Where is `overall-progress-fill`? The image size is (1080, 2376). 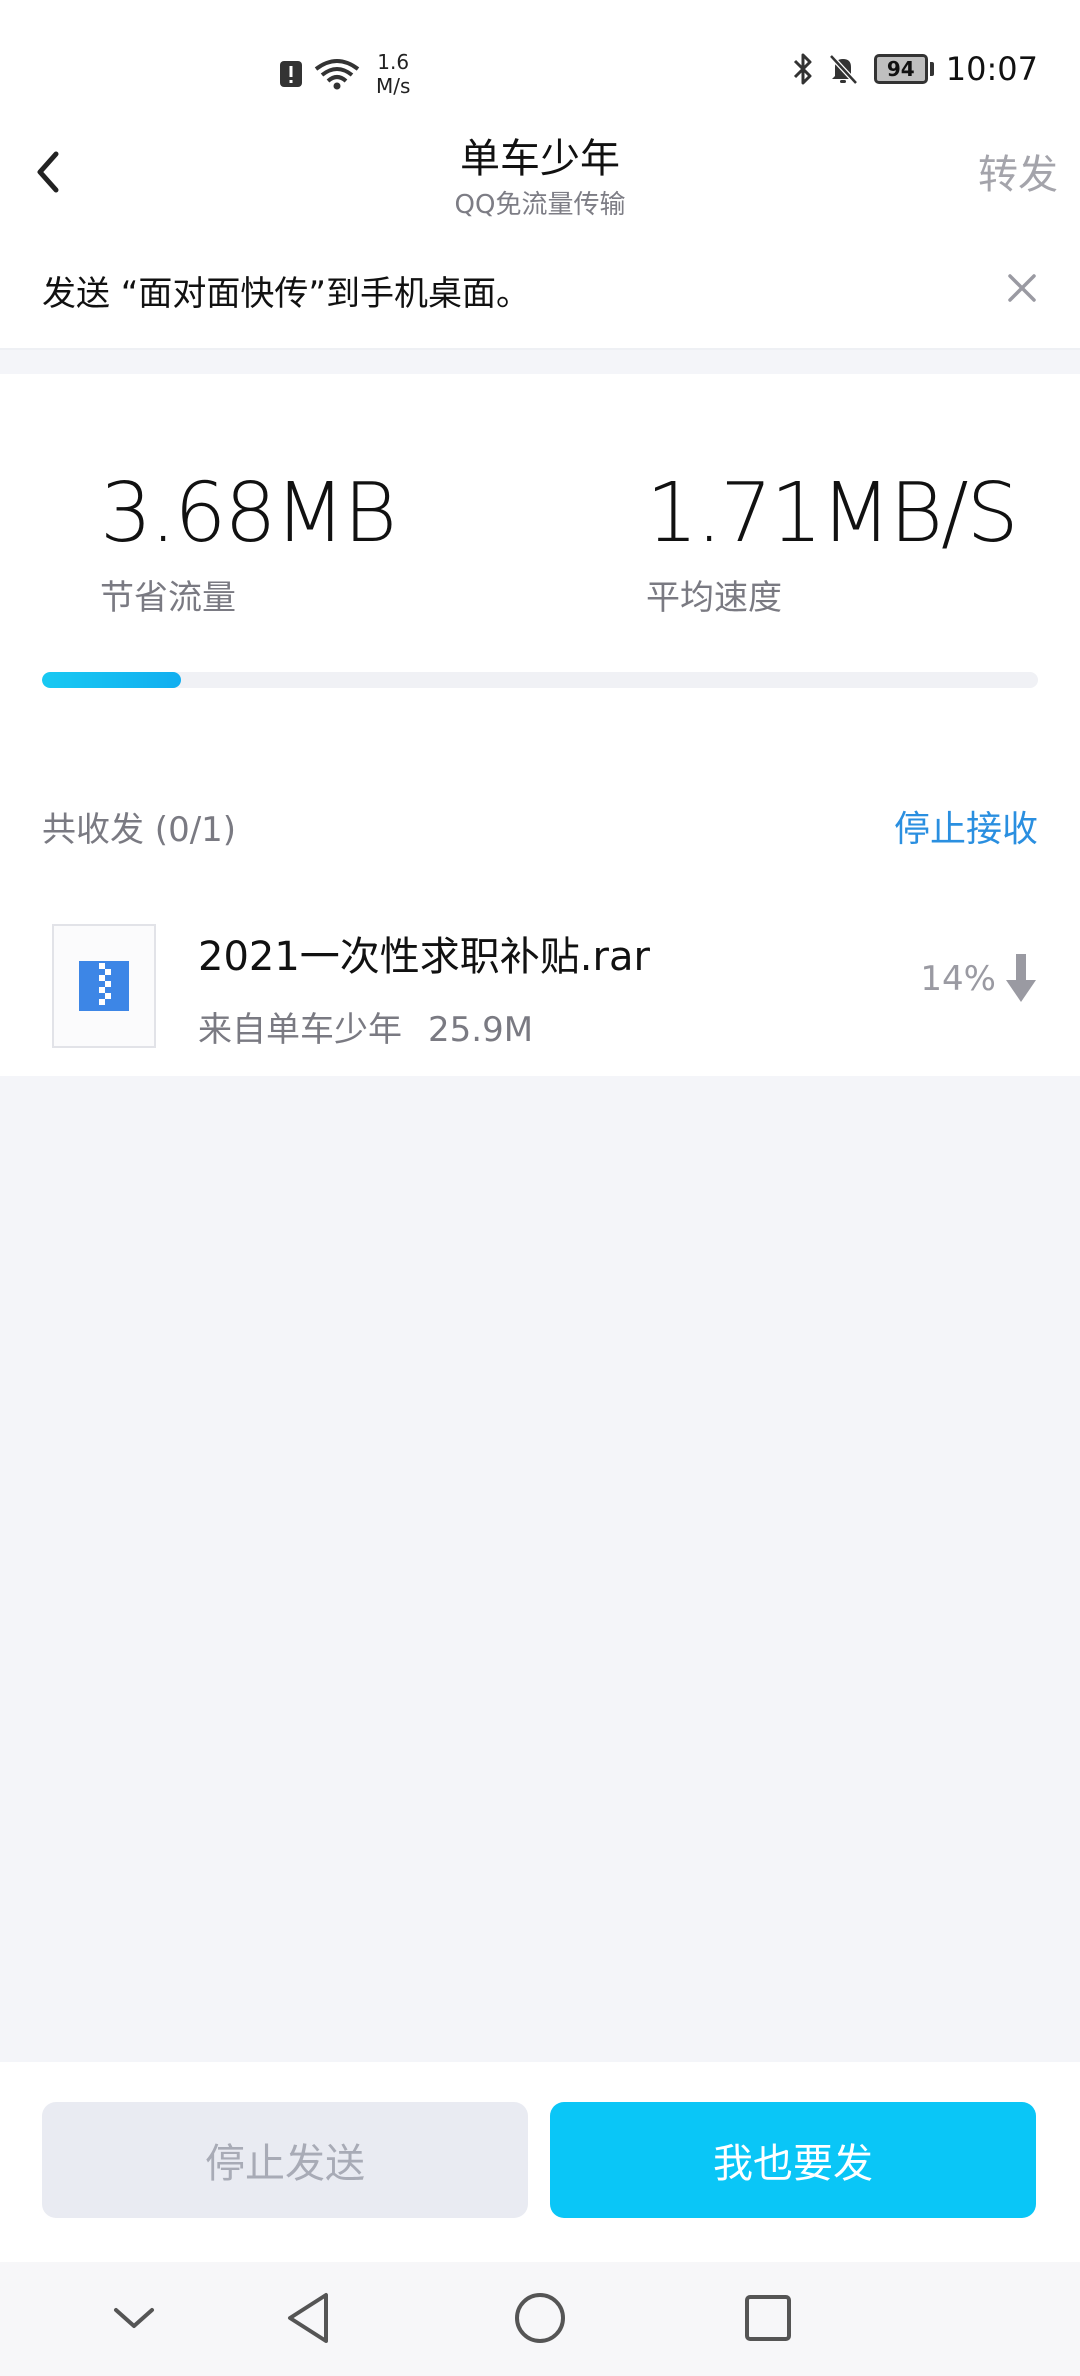 overall-progress-fill is located at coordinates (112, 680).